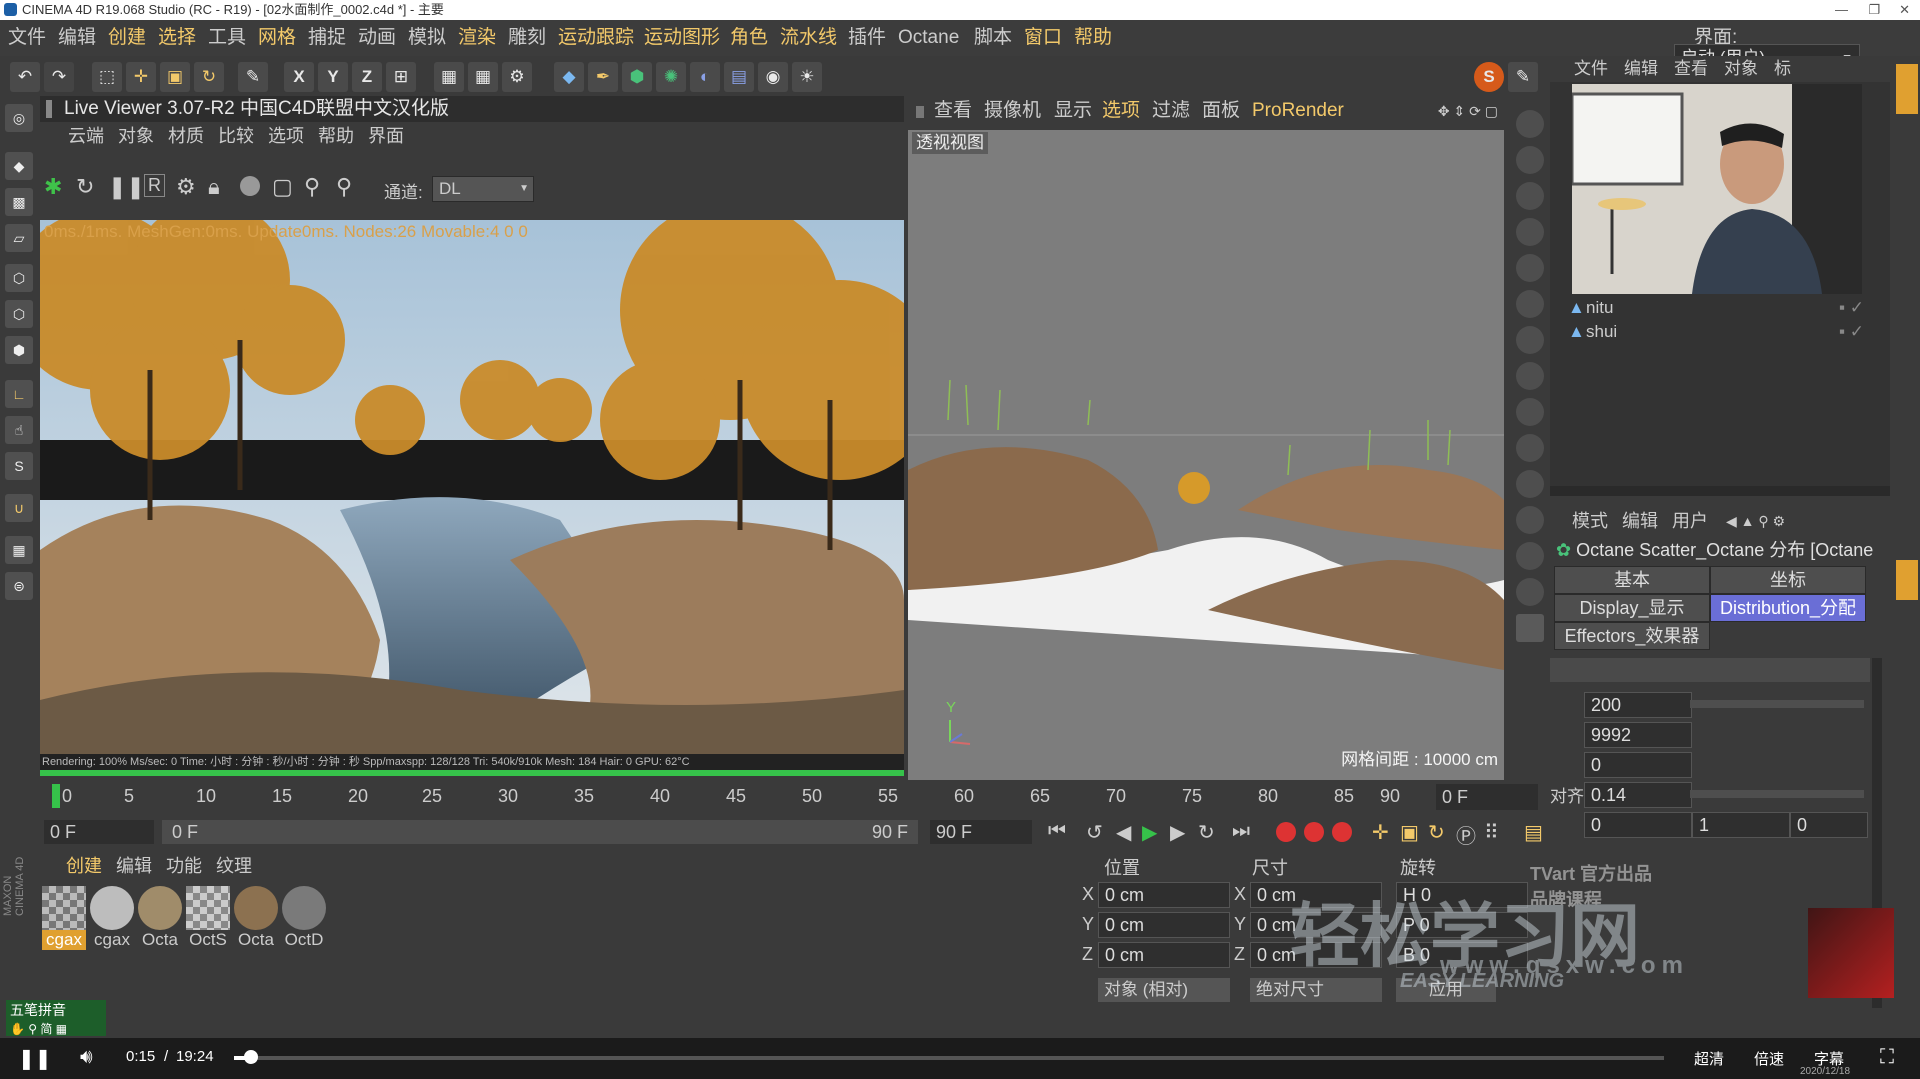  What do you see at coordinates (19, 314) in the screenshot?
I see `edges-mode-icon: ⬡` at bounding box center [19, 314].